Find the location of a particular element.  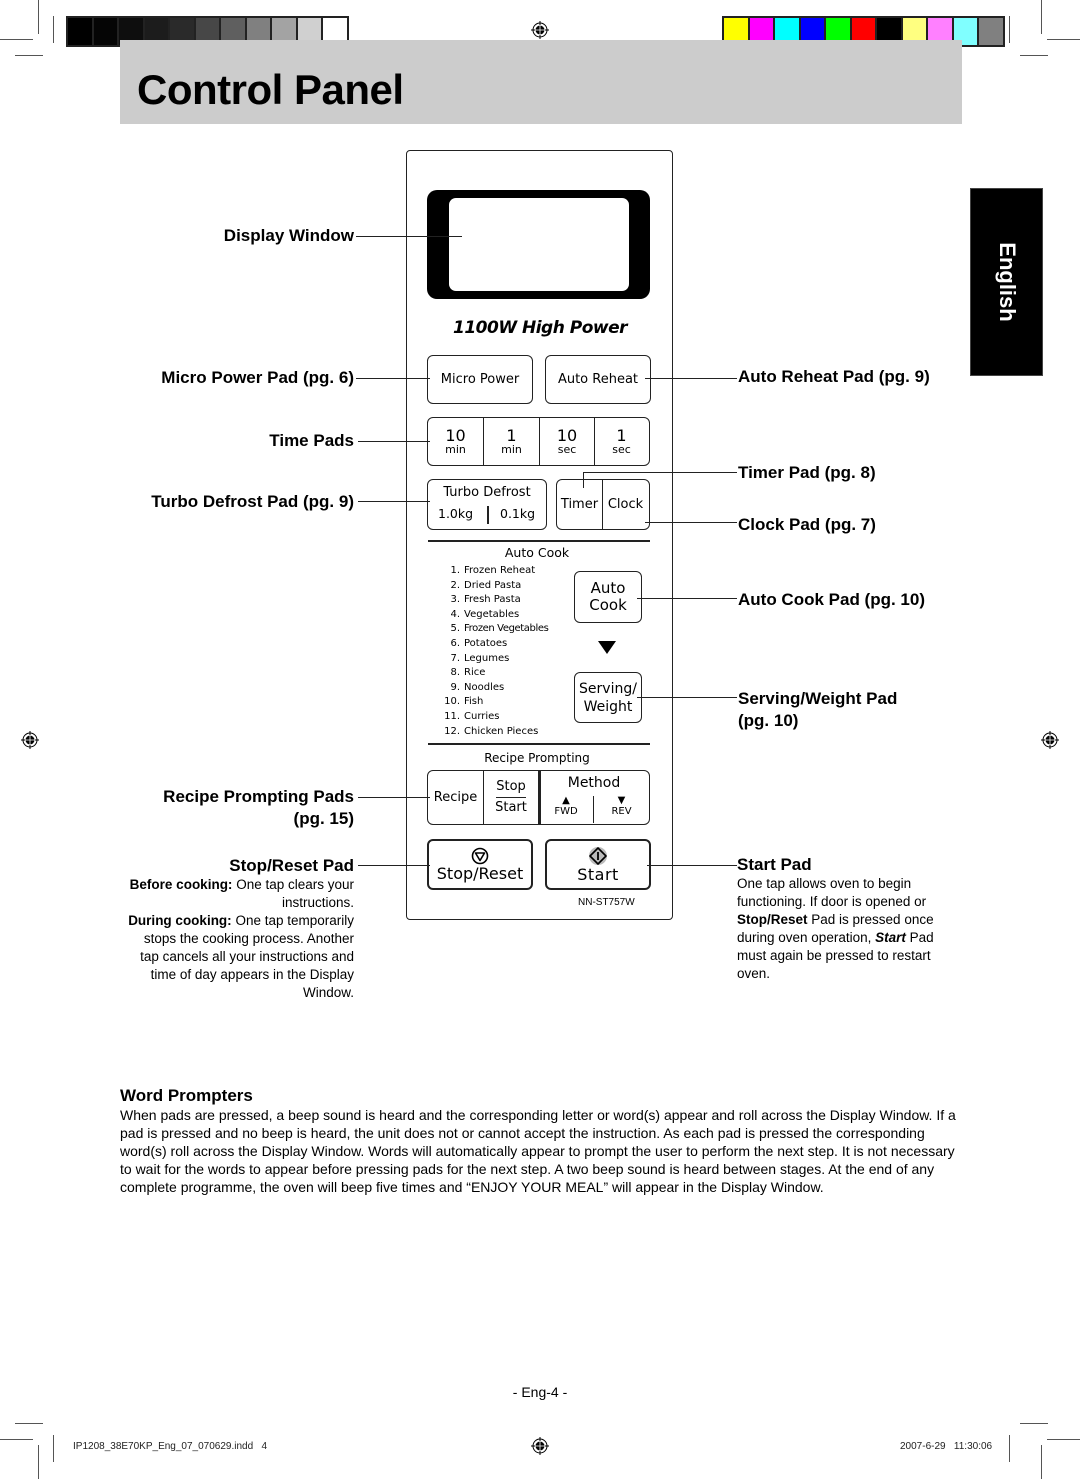

stop-reset-callout: Stop/Reset Pad is located at coordinates (291, 865).